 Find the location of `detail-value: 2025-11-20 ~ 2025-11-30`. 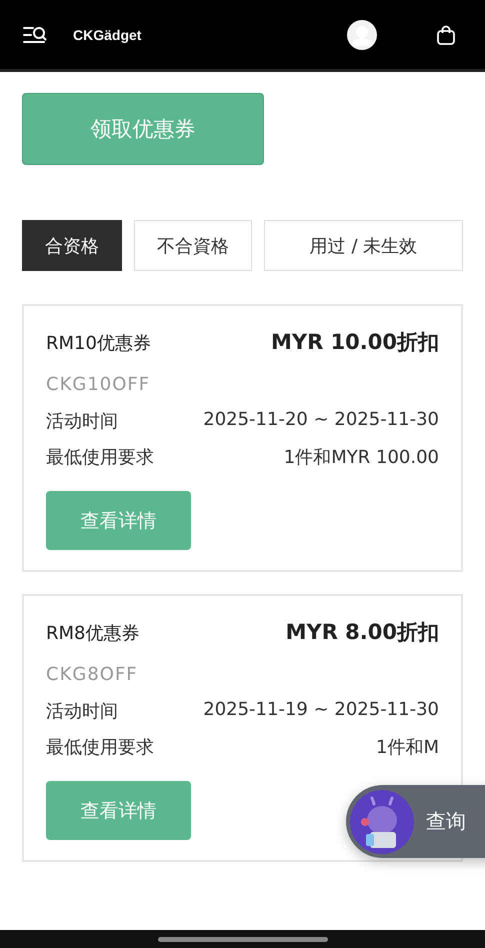

detail-value: 2025-11-20 ~ 2025-11-30 is located at coordinates (321, 420).